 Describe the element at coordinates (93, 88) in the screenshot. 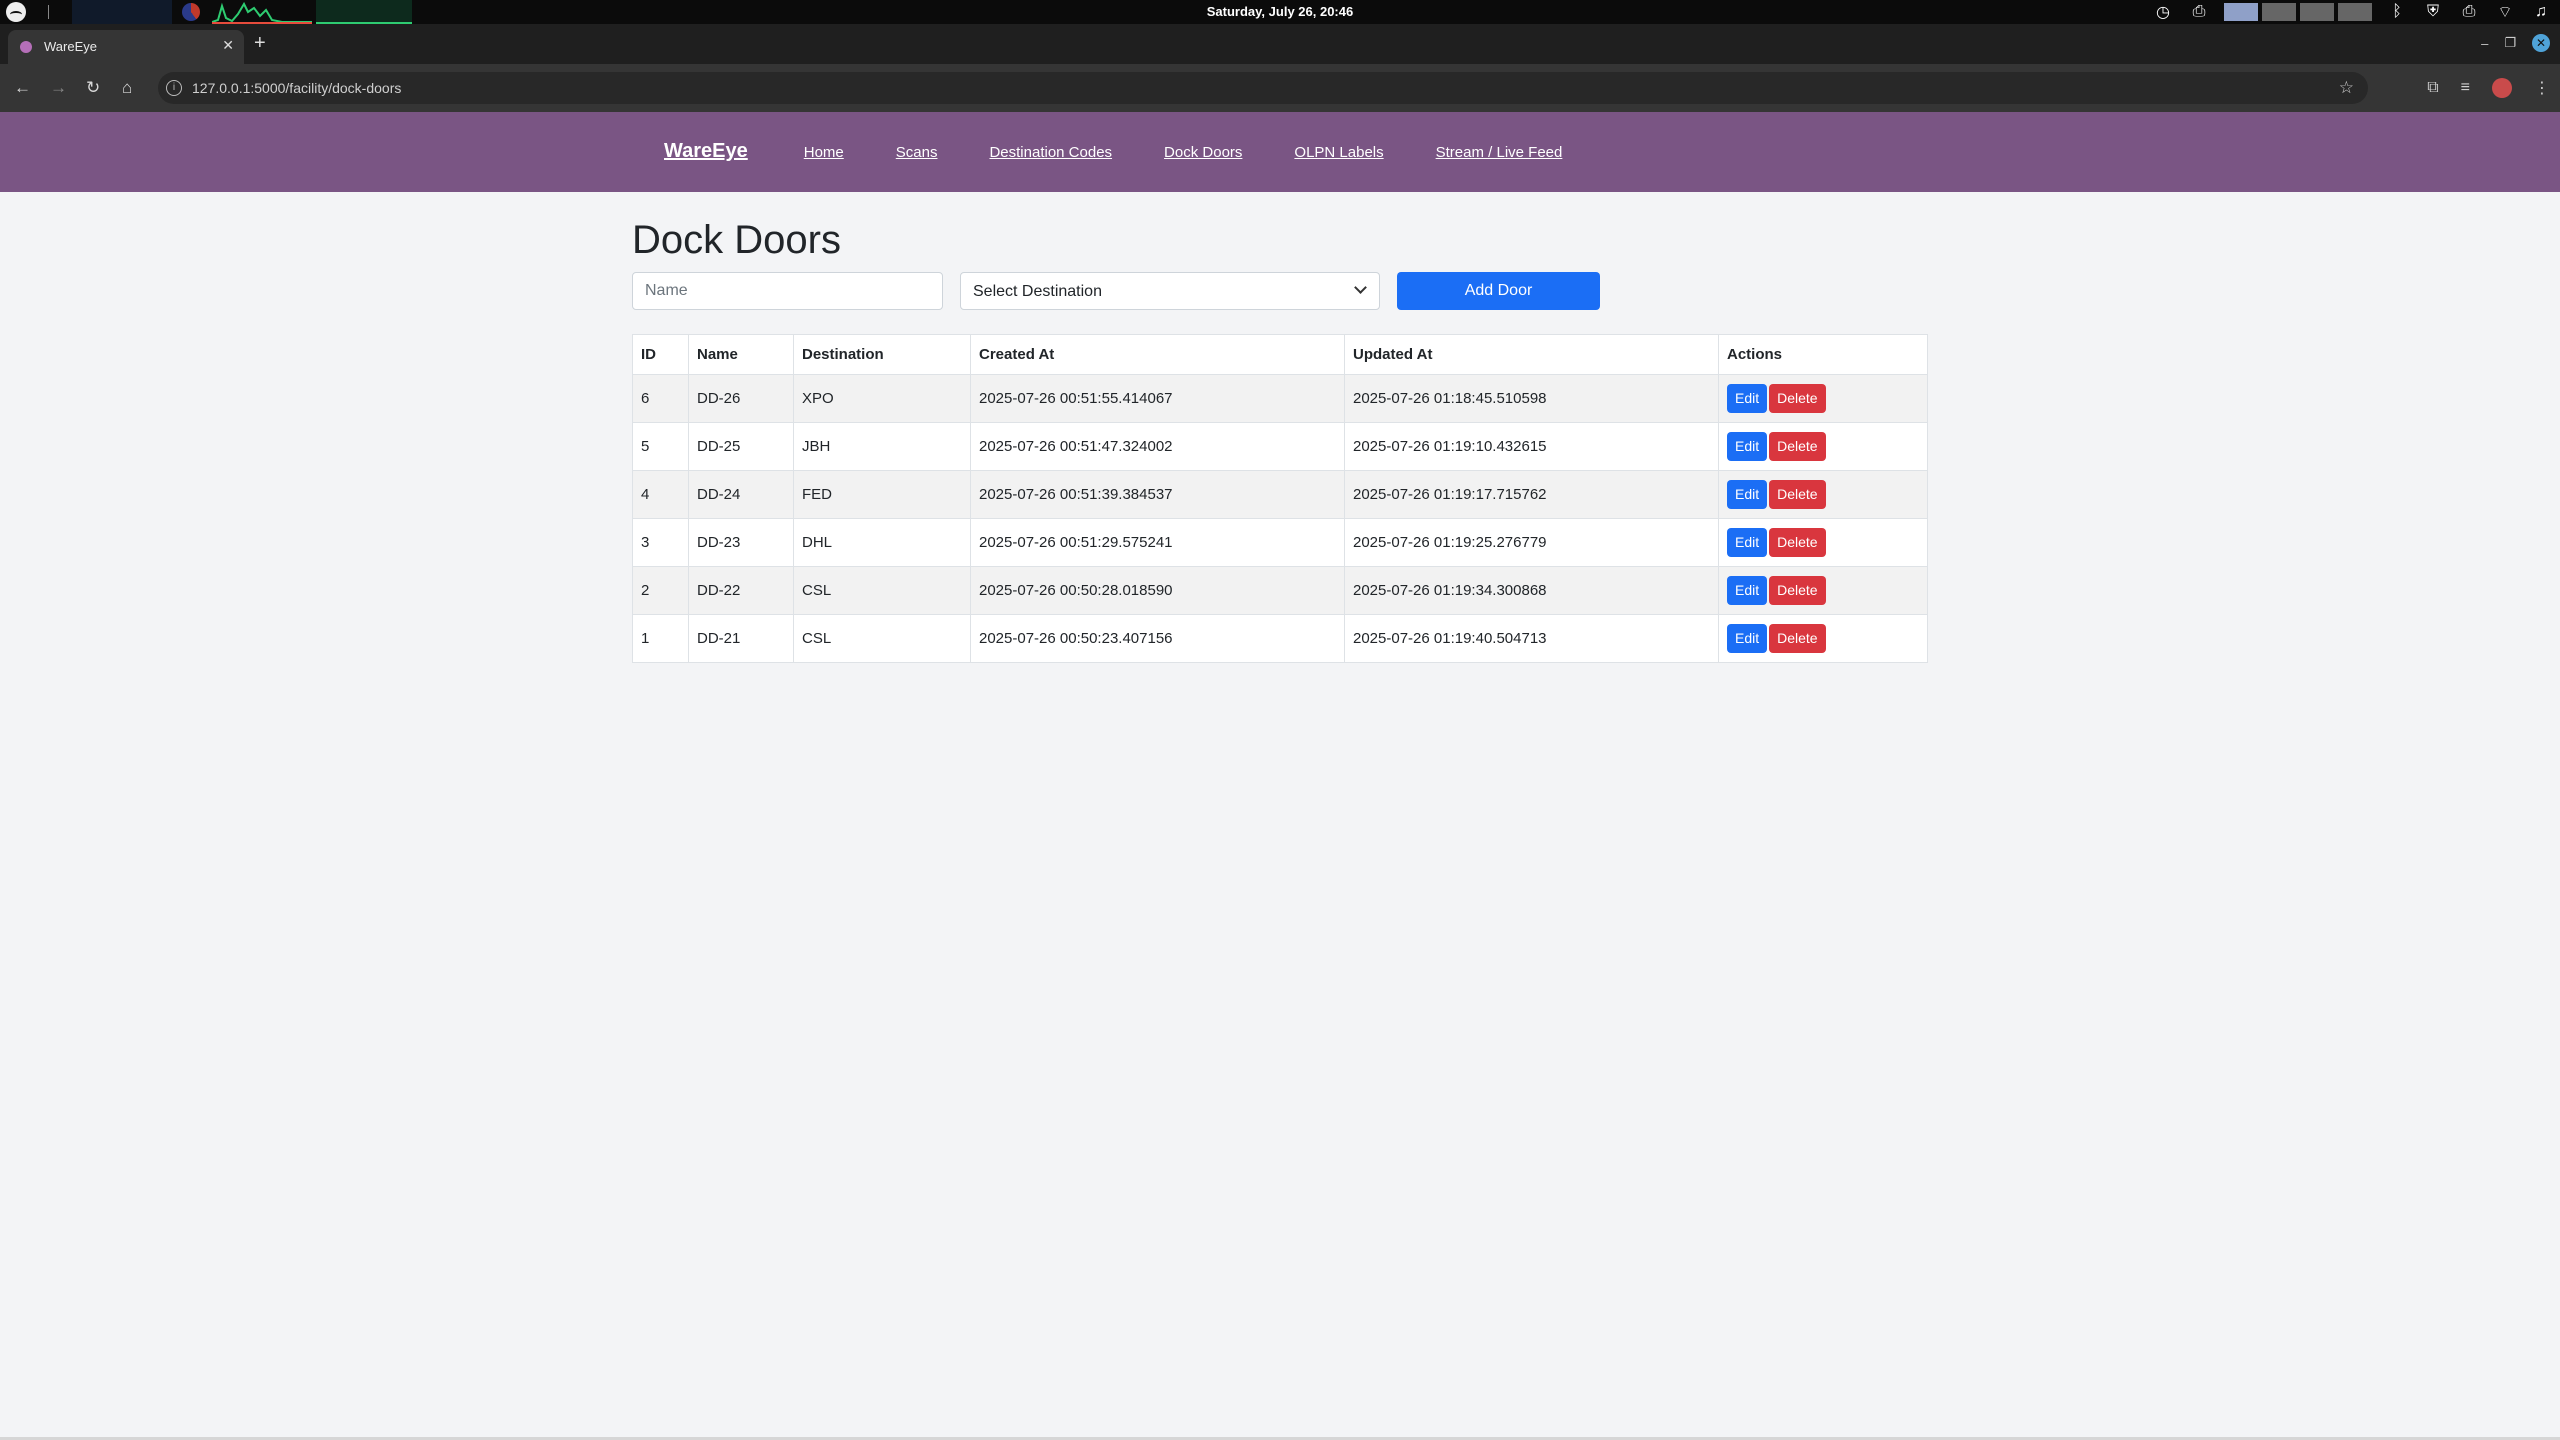

I see `reload-icon: ↻` at that location.